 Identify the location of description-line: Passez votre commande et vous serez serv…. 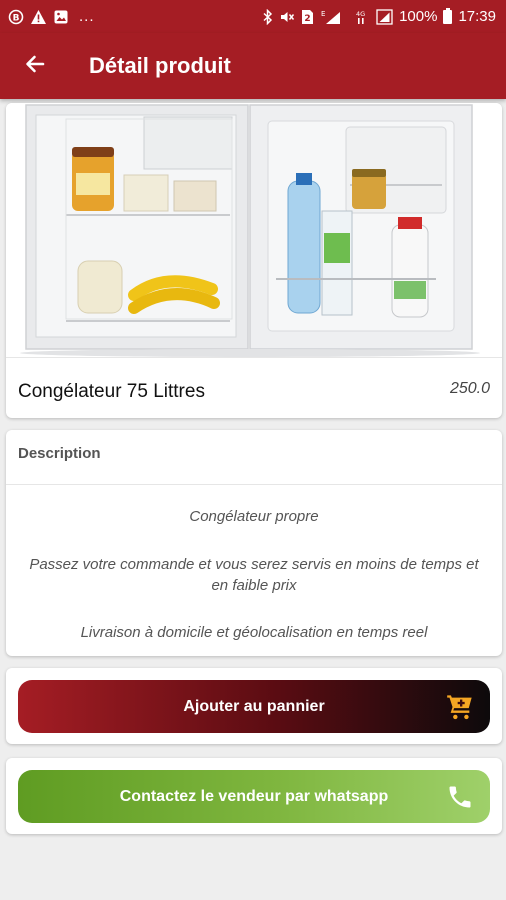
(254, 575).